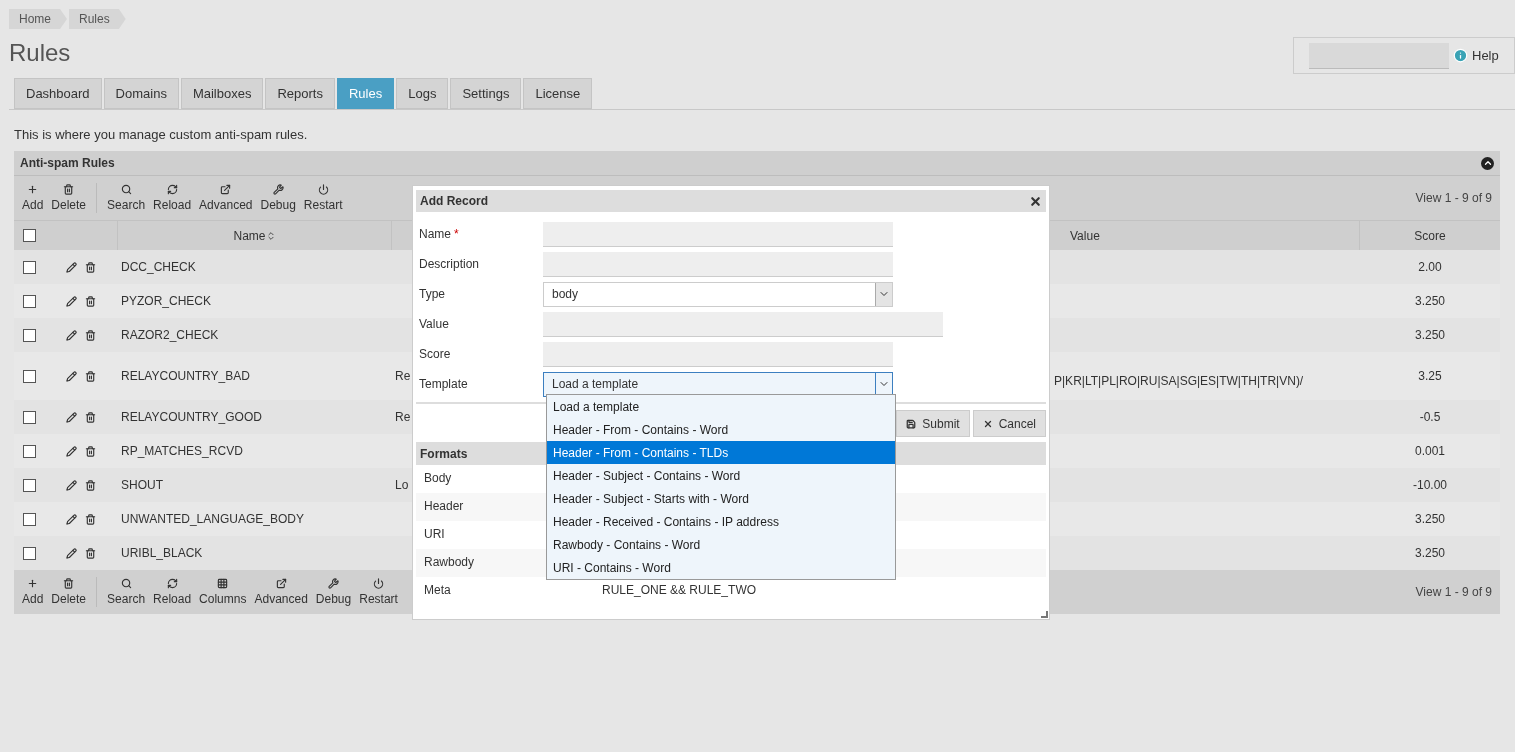 This screenshot has height=752, width=1515. What do you see at coordinates (434, 534) in the screenshot?
I see `format-label: URI` at bounding box center [434, 534].